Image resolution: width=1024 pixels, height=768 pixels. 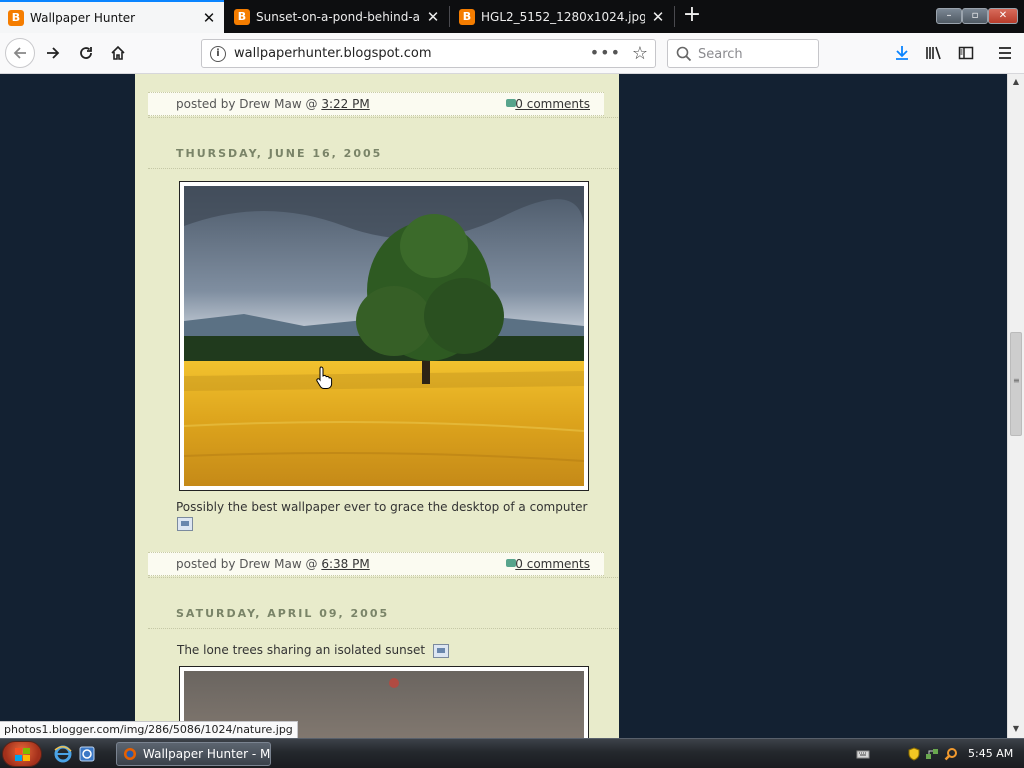 I want to click on library-button, so click(x=934, y=53).